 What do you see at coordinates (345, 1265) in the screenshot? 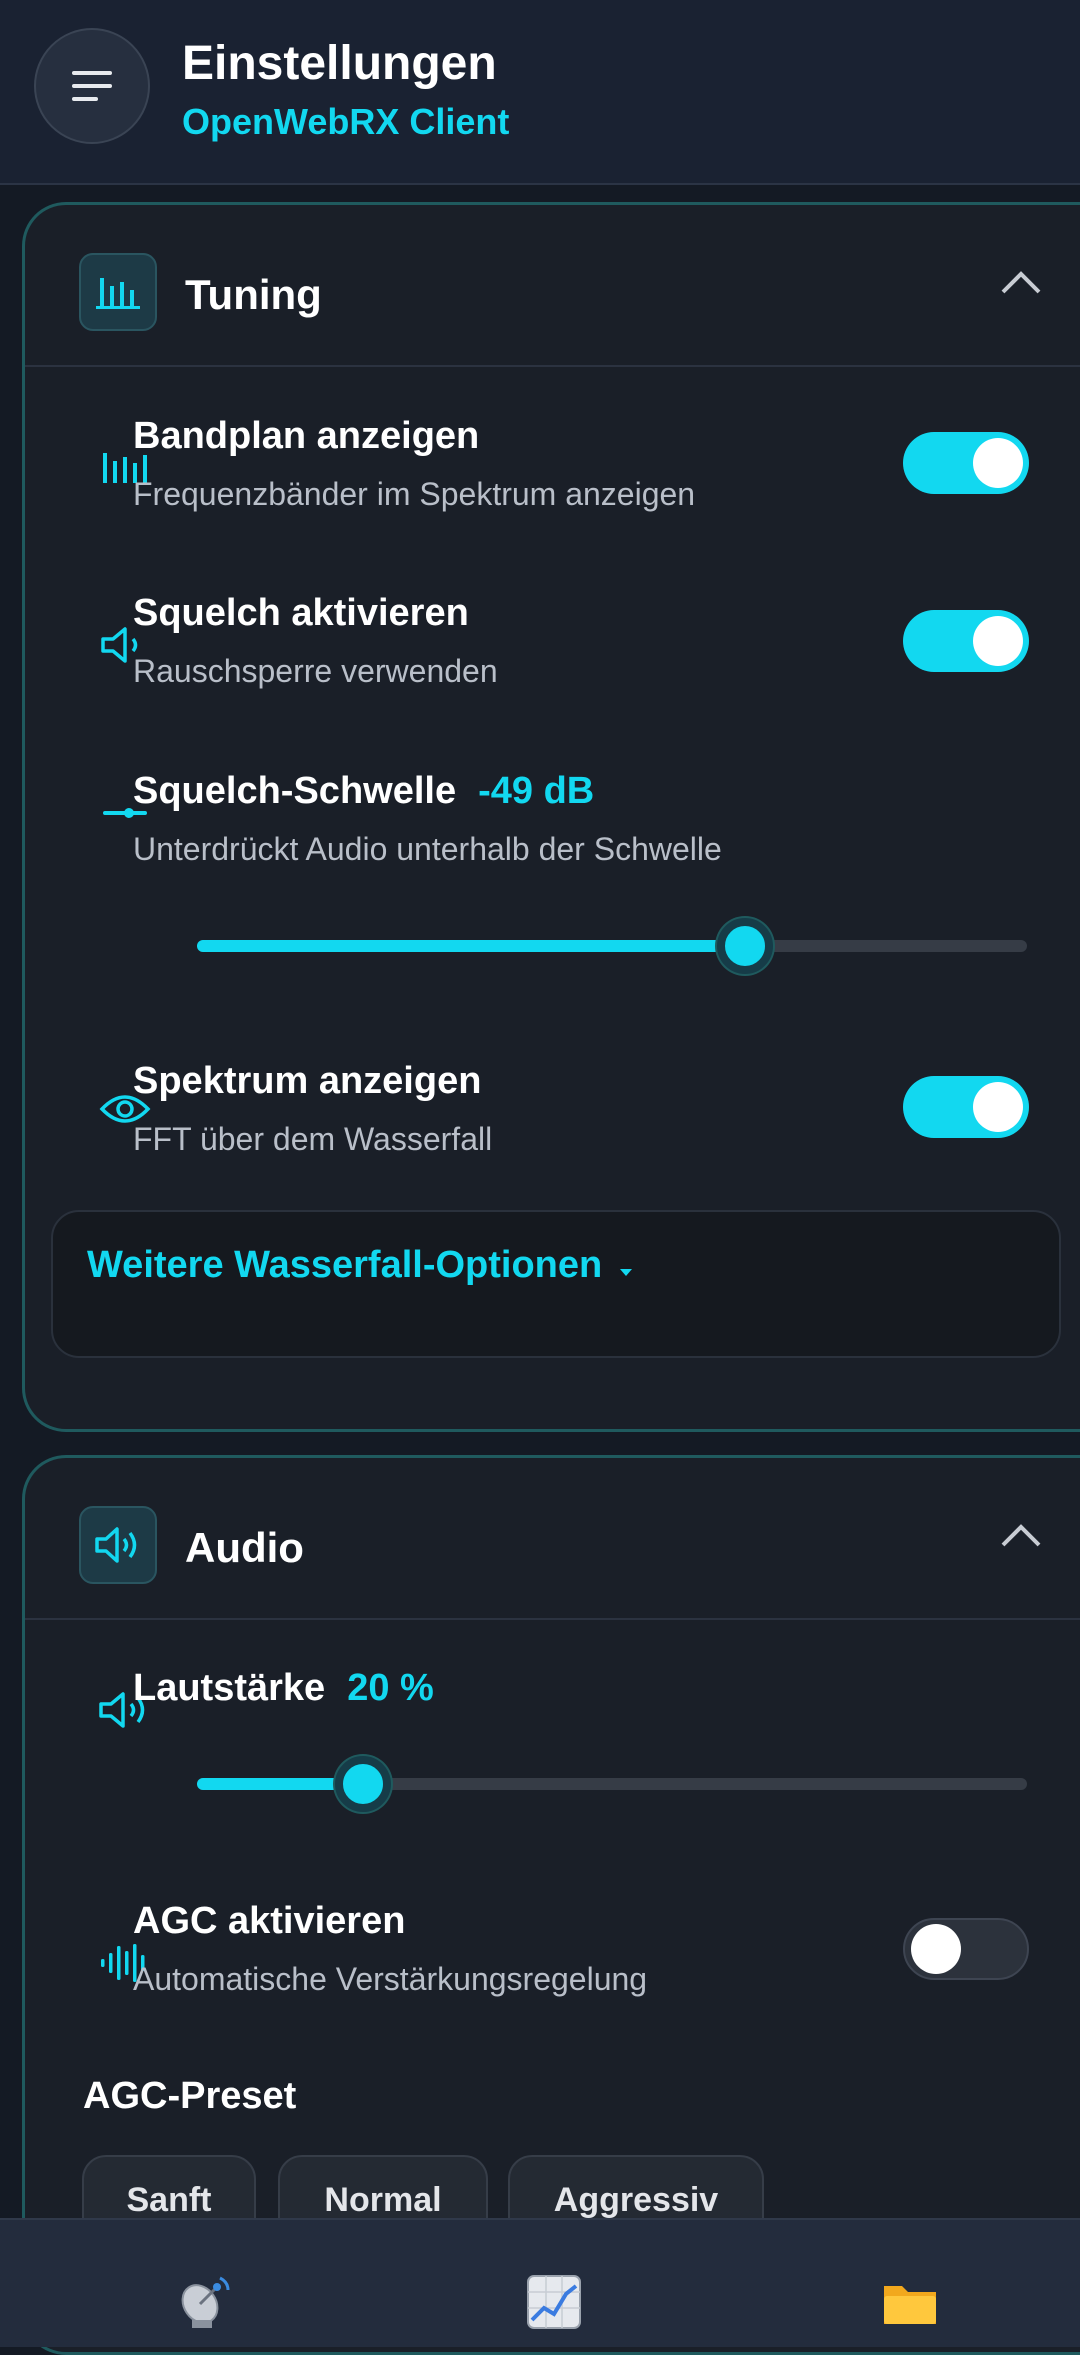
I see `waterfall-options-text: Weitere Wasserfall-Optionen` at bounding box center [345, 1265].